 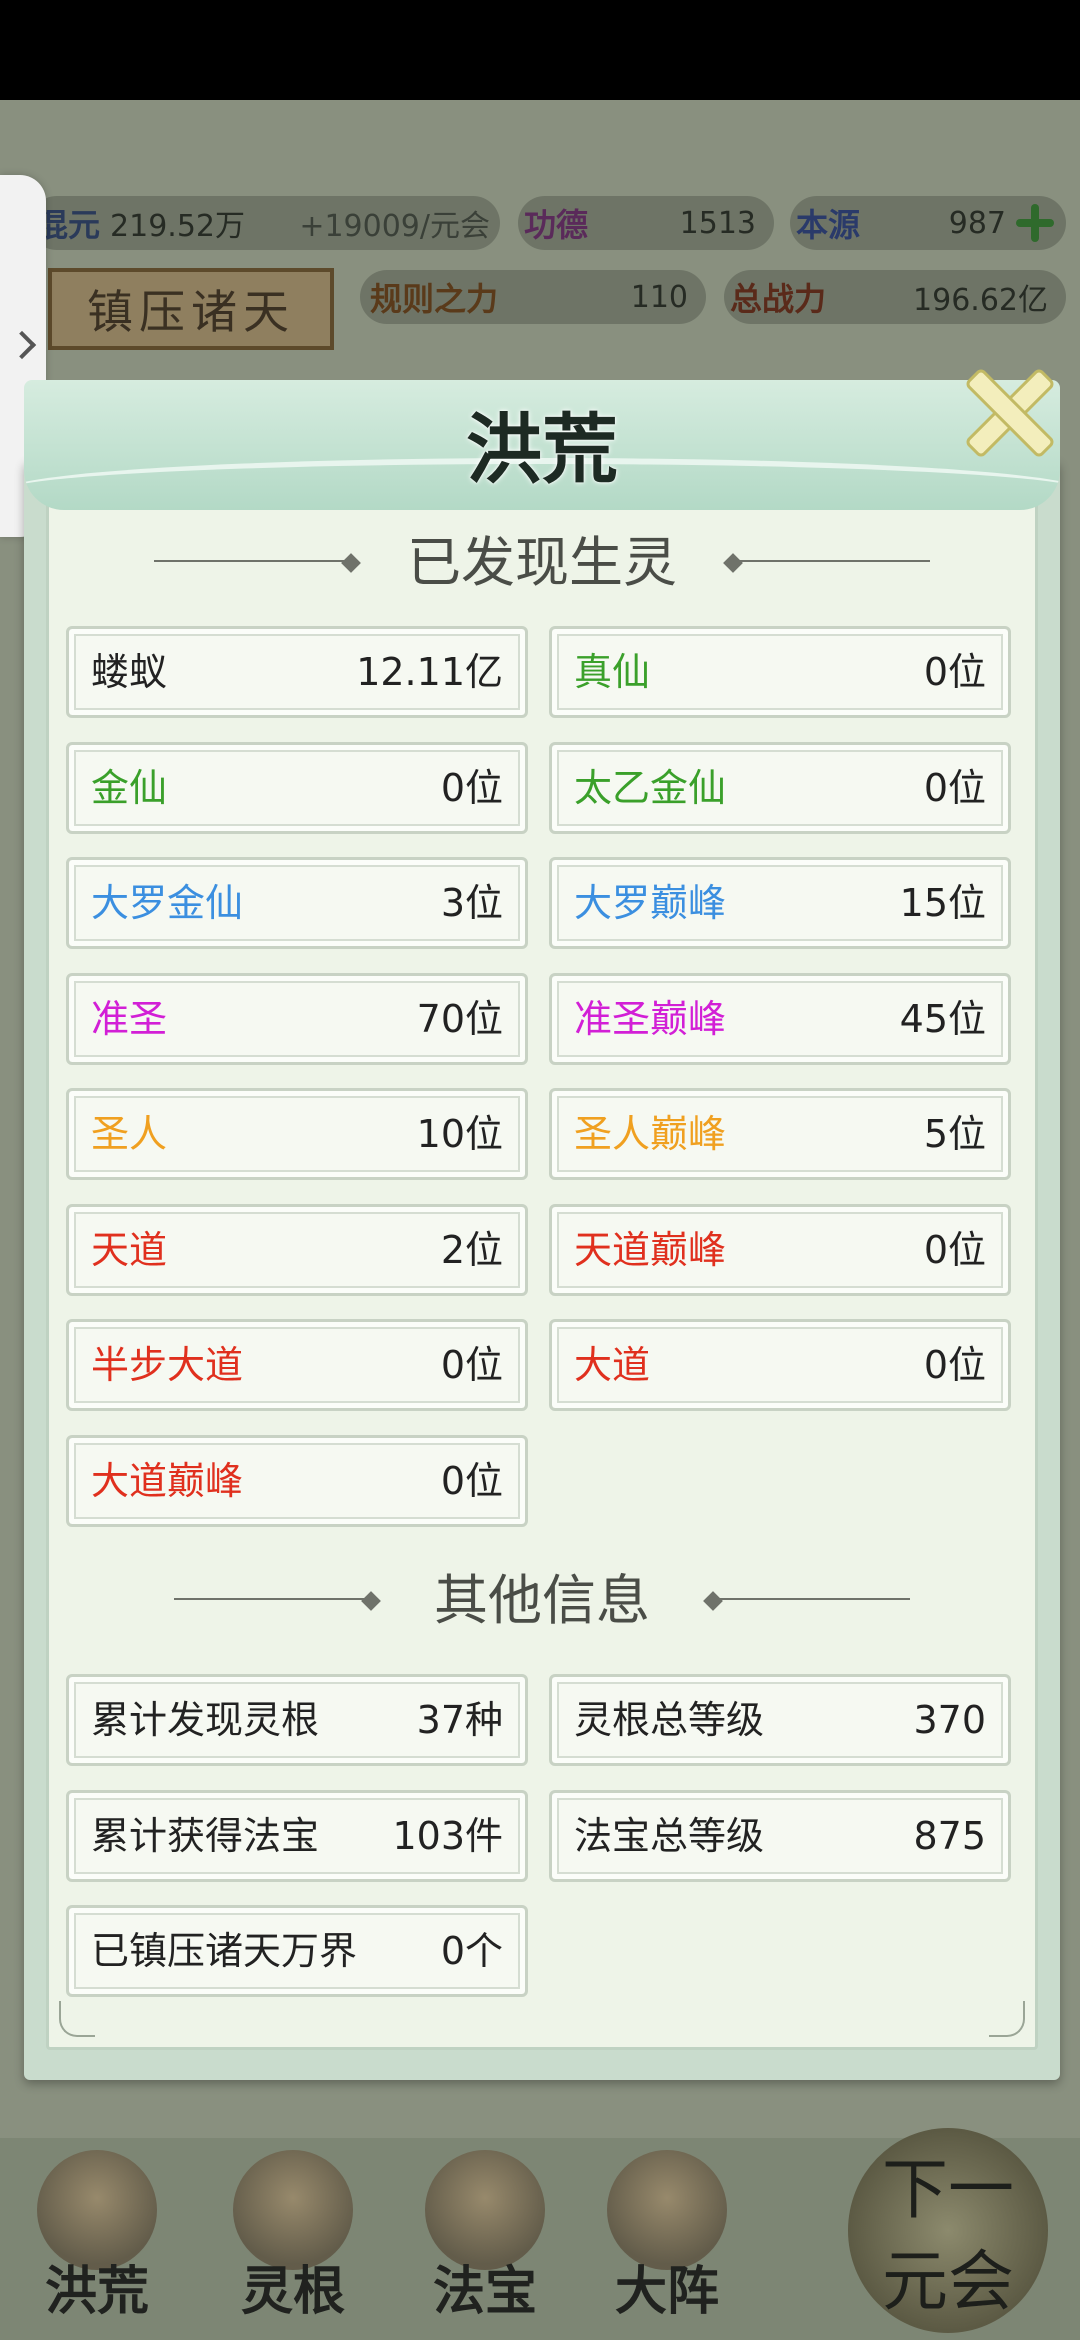 What do you see at coordinates (780, 787) in the screenshot?
I see `being-cell: 太乙金仙 0位` at bounding box center [780, 787].